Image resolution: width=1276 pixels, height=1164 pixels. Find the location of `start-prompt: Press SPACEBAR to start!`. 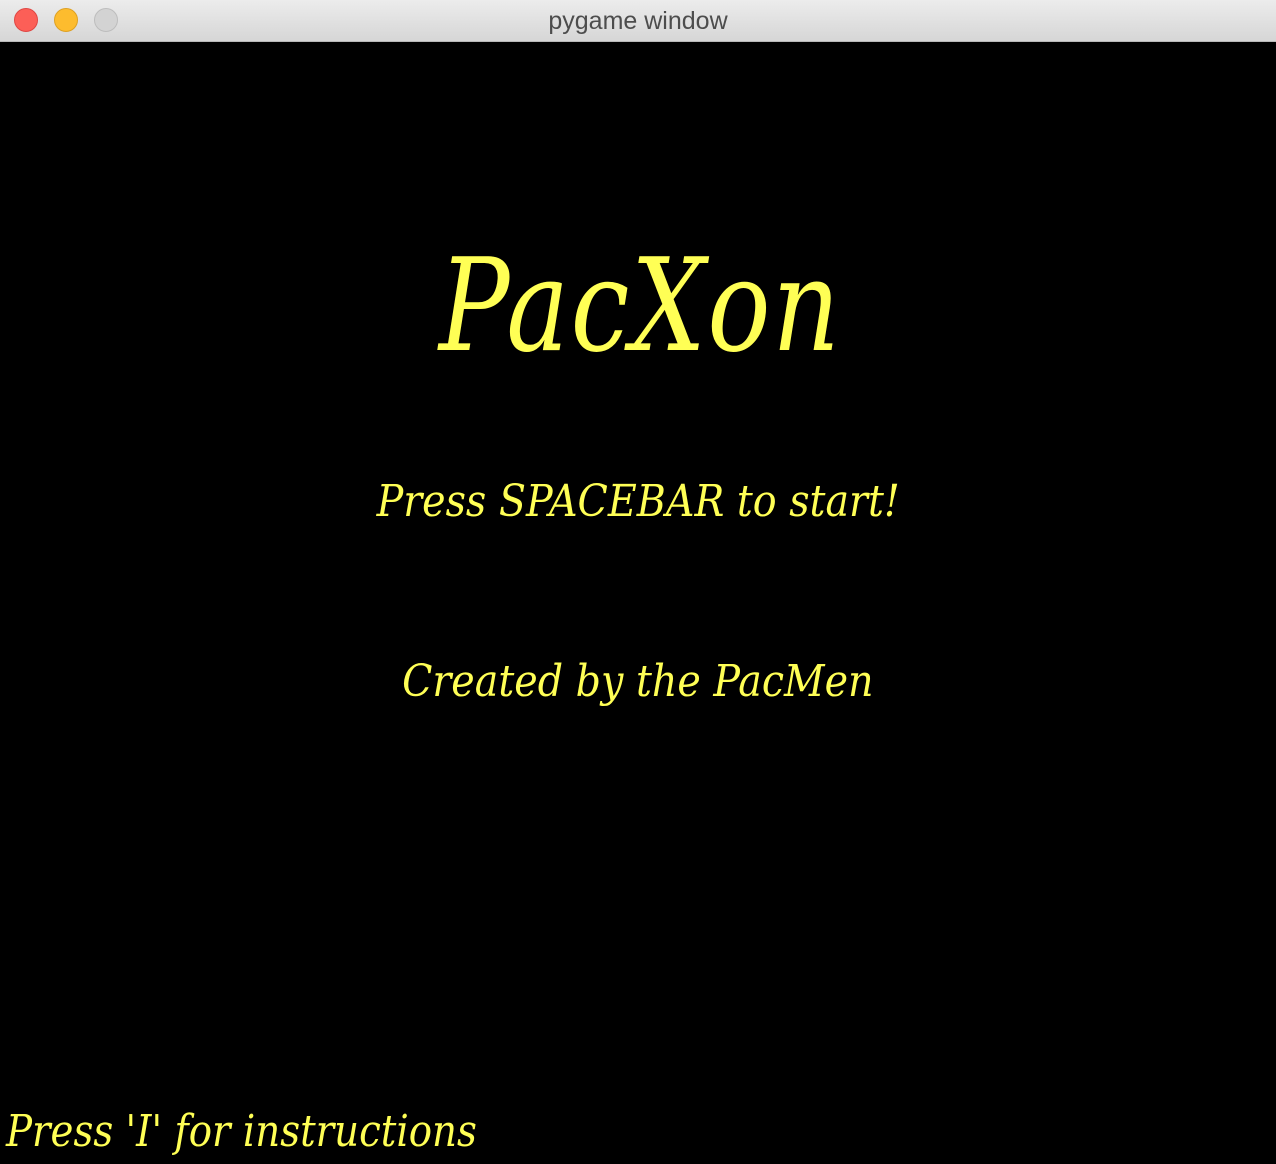

start-prompt: Press SPACEBAR to start! is located at coordinates (638, 501).